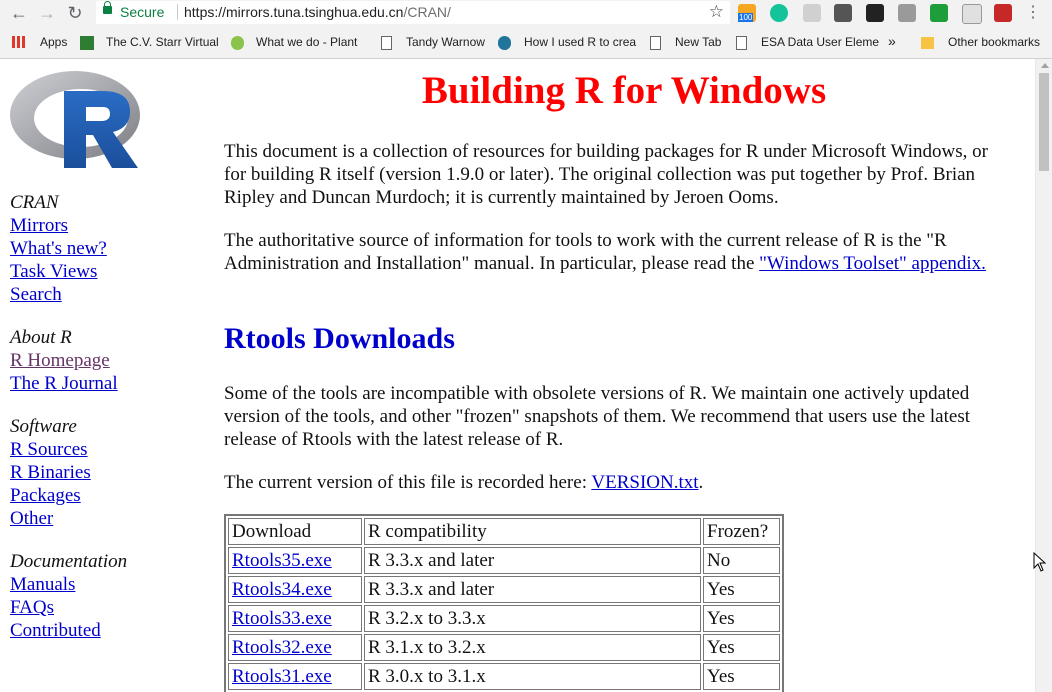  Describe the element at coordinates (282, 676) in the screenshot. I see `rtools31-link: Rtools31.exe` at that location.